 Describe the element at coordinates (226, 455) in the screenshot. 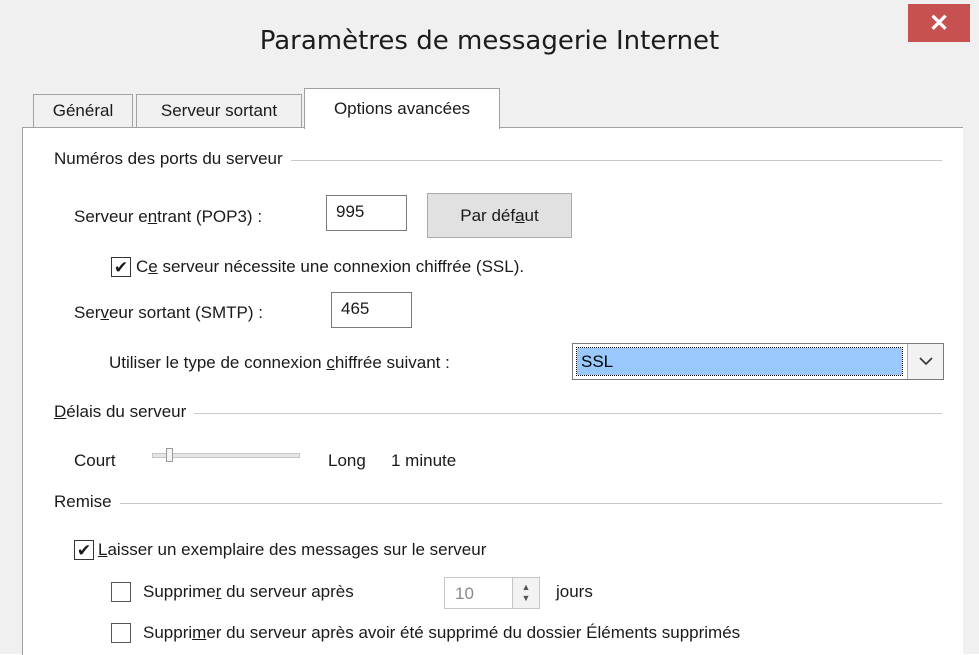

I see `timeout-slider-track` at that location.